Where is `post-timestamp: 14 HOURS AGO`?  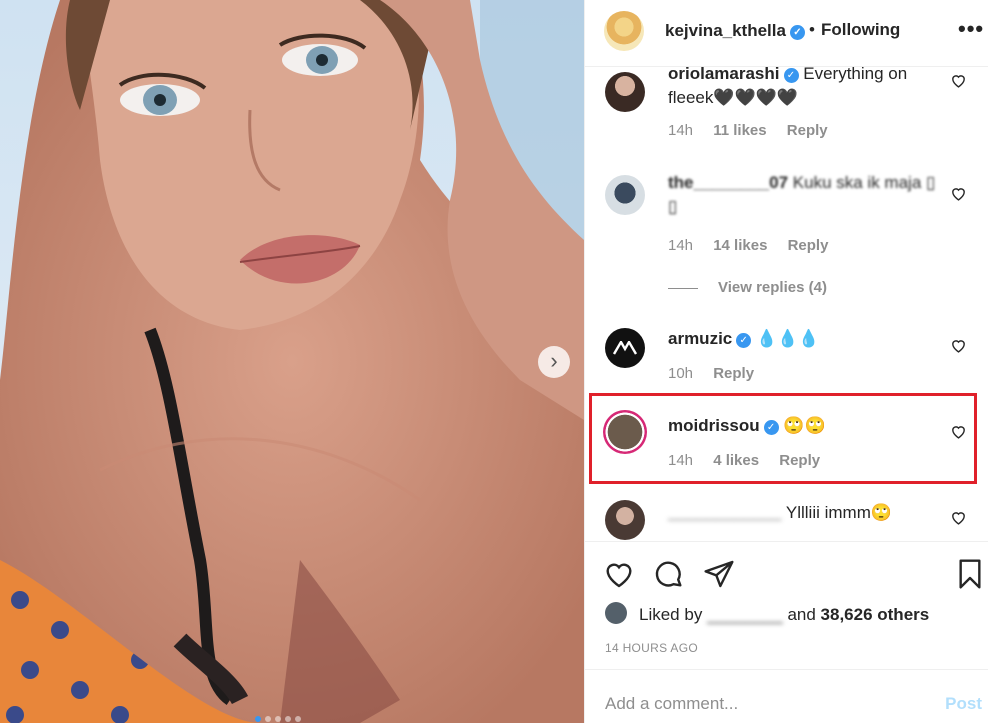
post-timestamp: 14 HOURS AGO is located at coordinates (651, 648).